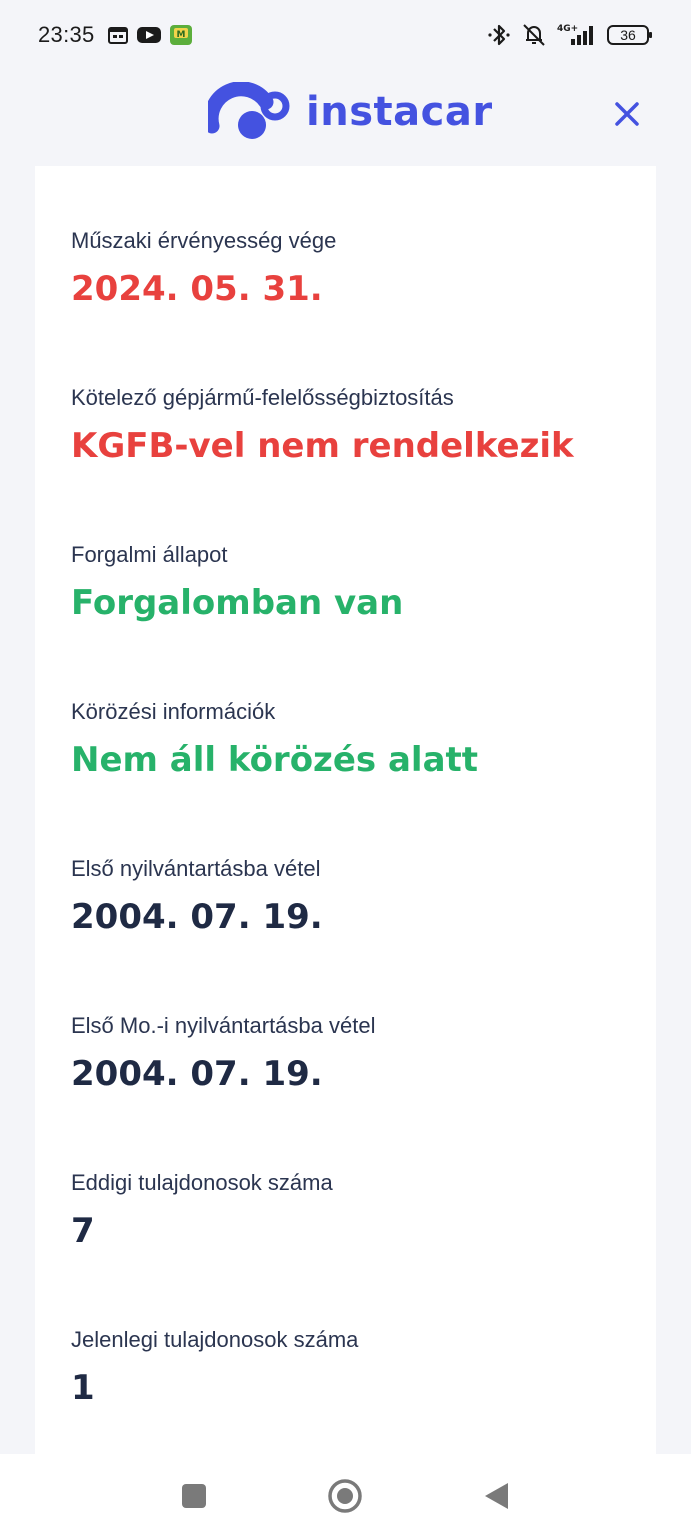 The image size is (691, 1536). Describe the element at coordinates (215, 1339) in the screenshot. I see `field-label: Jelenlegi tulajdonosok száma` at that location.